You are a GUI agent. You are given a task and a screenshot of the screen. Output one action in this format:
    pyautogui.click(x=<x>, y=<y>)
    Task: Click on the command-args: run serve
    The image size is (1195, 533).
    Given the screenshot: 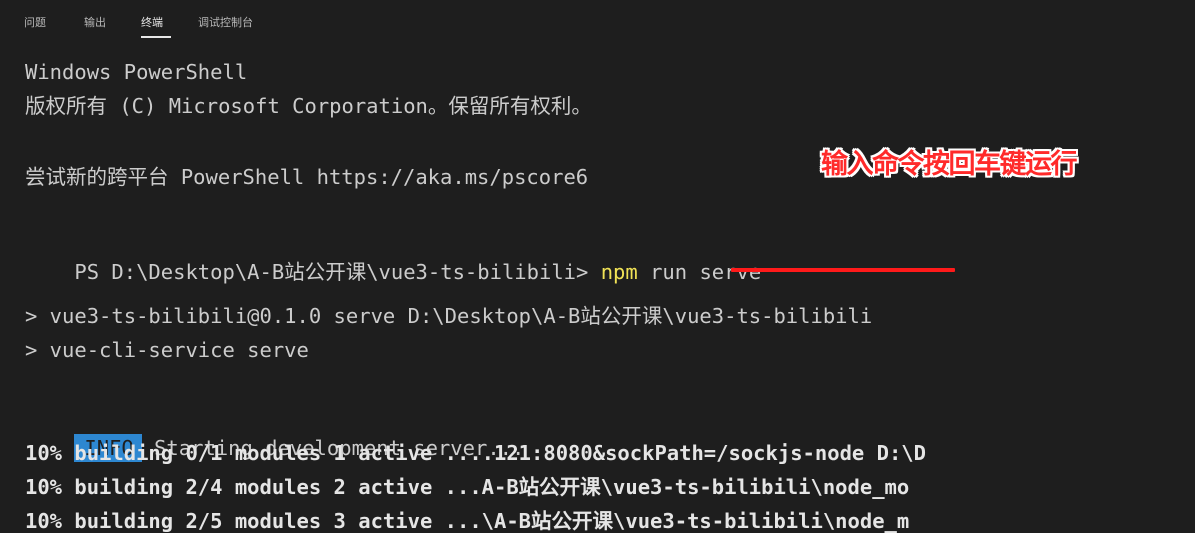 What is the action you would take?
    pyautogui.click(x=699, y=272)
    